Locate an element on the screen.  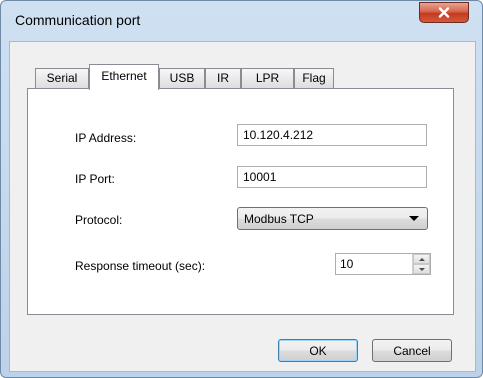
tab-serial: Serial is located at coordinates (62, 78).